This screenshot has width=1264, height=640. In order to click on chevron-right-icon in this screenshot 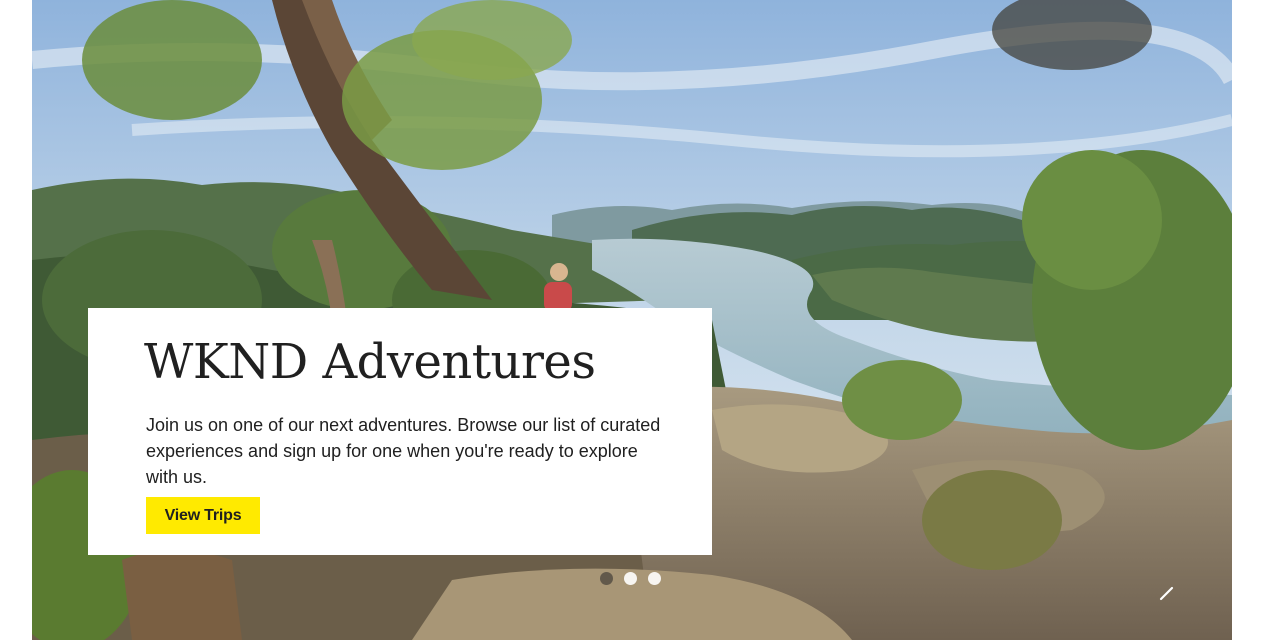, I will do `click(1167, 593)`.